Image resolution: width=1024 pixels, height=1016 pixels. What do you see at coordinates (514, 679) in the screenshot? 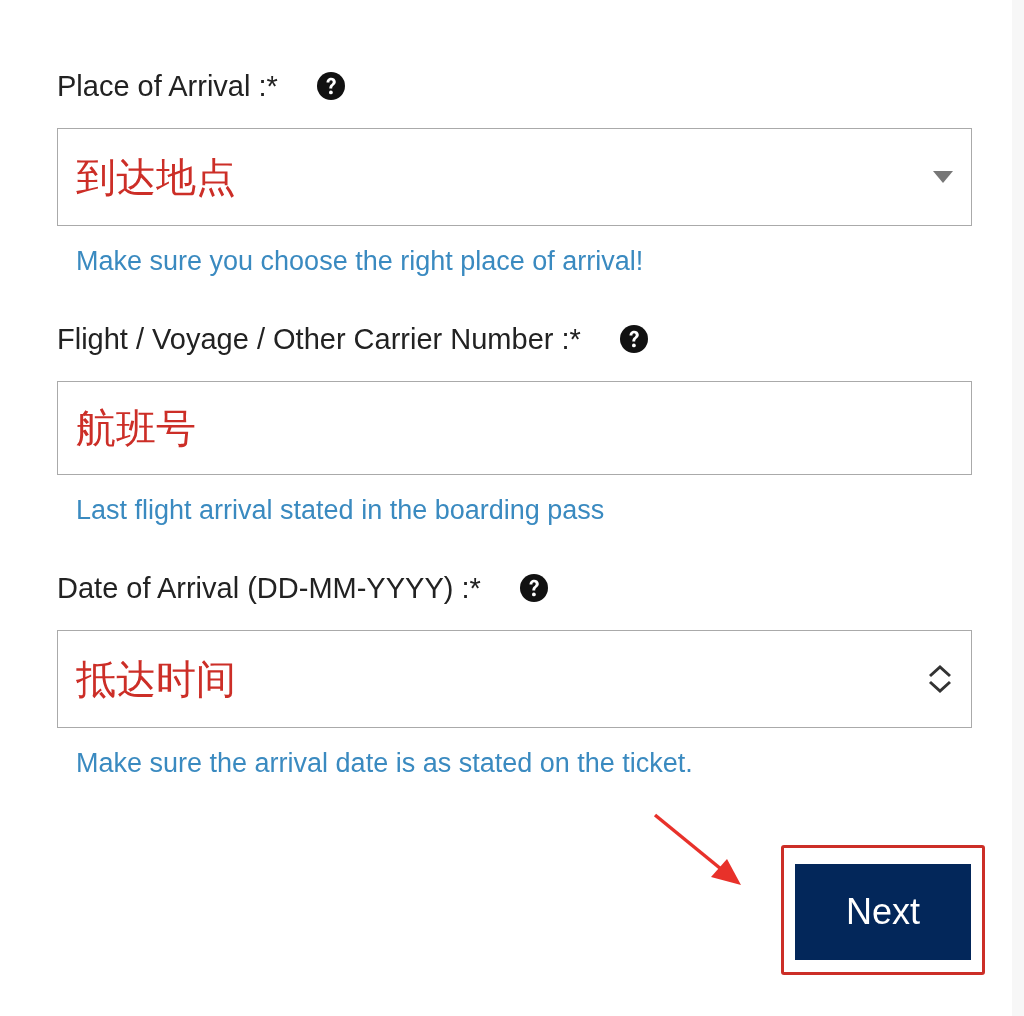
I see `date-field: 抵达时间` at bounding box center [514, 679].